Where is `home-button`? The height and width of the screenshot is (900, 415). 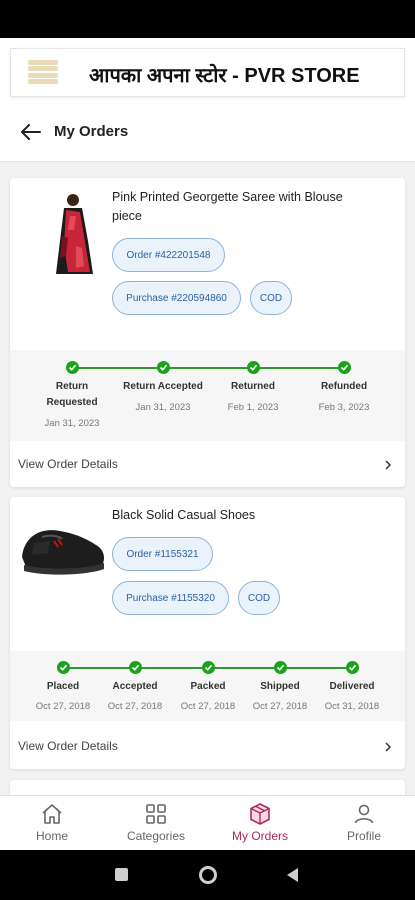
home-button is located at coordinates (208, 875).